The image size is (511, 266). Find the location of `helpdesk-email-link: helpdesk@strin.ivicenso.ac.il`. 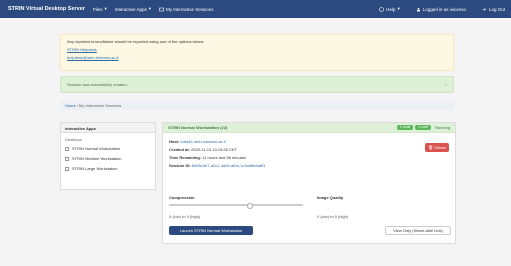

helpdesk-email-link: helpdesk@strin.ivicenso.ac.il is located at coordinates (92, 57).